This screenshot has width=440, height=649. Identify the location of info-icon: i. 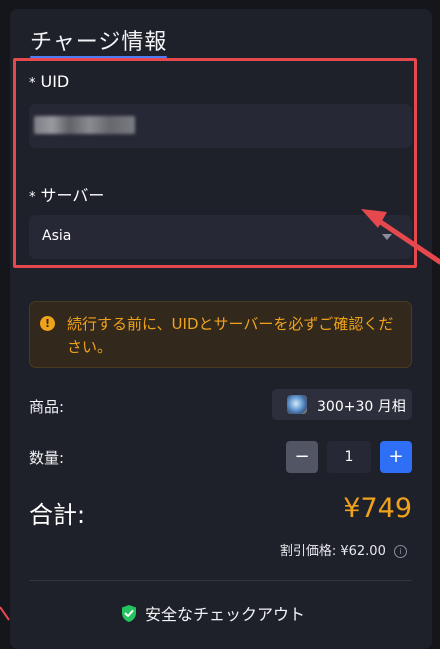
(400, 551).